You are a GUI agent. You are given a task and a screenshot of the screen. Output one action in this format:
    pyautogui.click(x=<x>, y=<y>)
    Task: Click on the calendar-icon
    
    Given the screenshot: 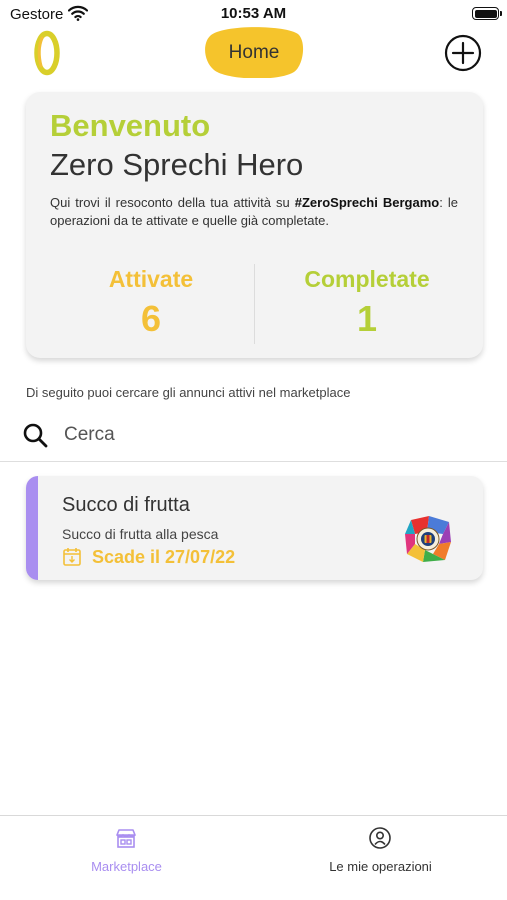 What is the action you would take?
    pyautogui.click(x=72, y=557)
    